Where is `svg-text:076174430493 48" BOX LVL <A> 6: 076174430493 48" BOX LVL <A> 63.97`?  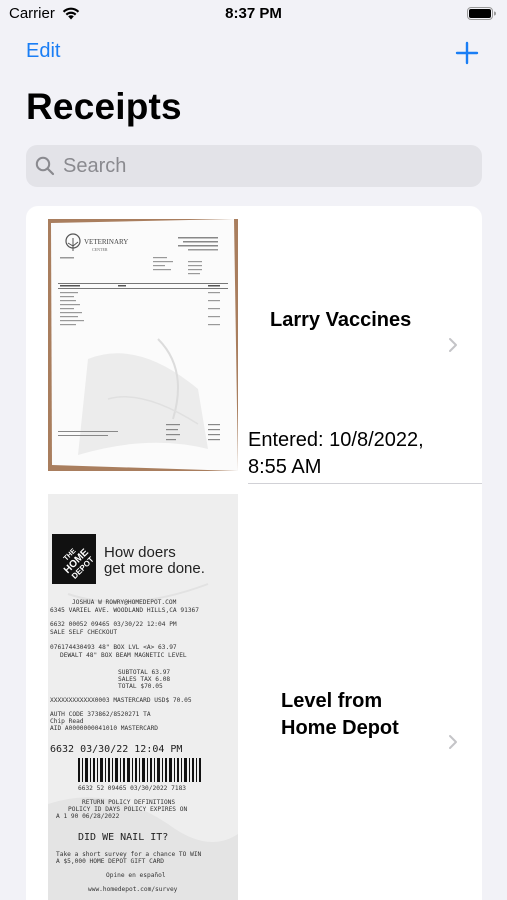
svg-text:076174430493 48" BOX LVL <A> 6: 076174430493 48" BOX LVL <A> 63.97 is located at coordinates (113, 647).